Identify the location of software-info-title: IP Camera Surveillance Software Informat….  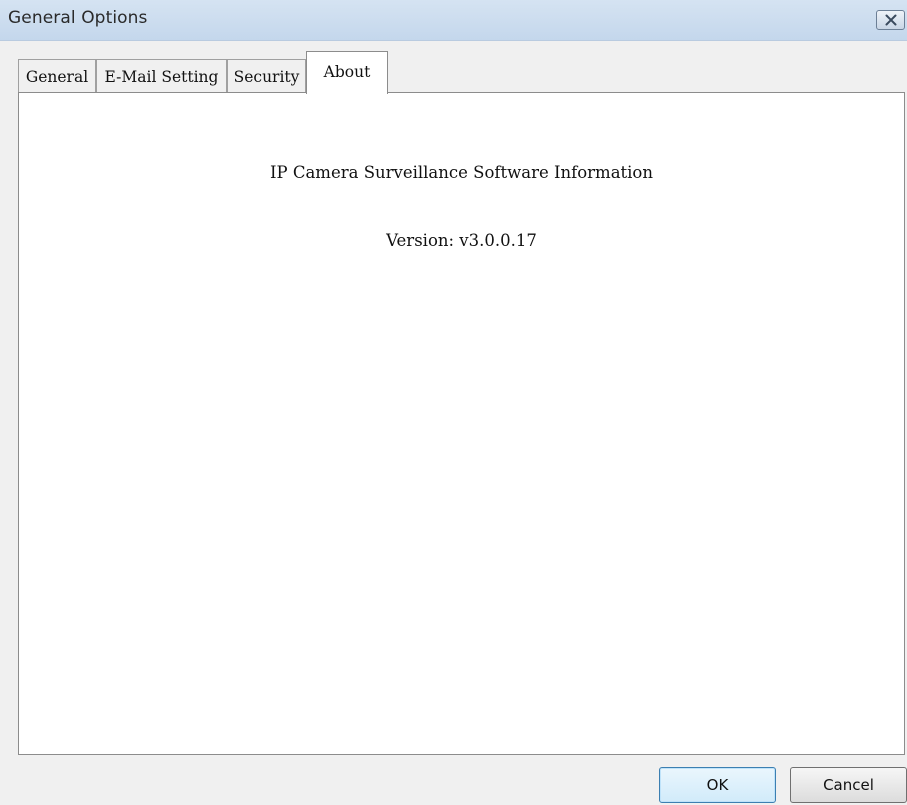
(461, 172).